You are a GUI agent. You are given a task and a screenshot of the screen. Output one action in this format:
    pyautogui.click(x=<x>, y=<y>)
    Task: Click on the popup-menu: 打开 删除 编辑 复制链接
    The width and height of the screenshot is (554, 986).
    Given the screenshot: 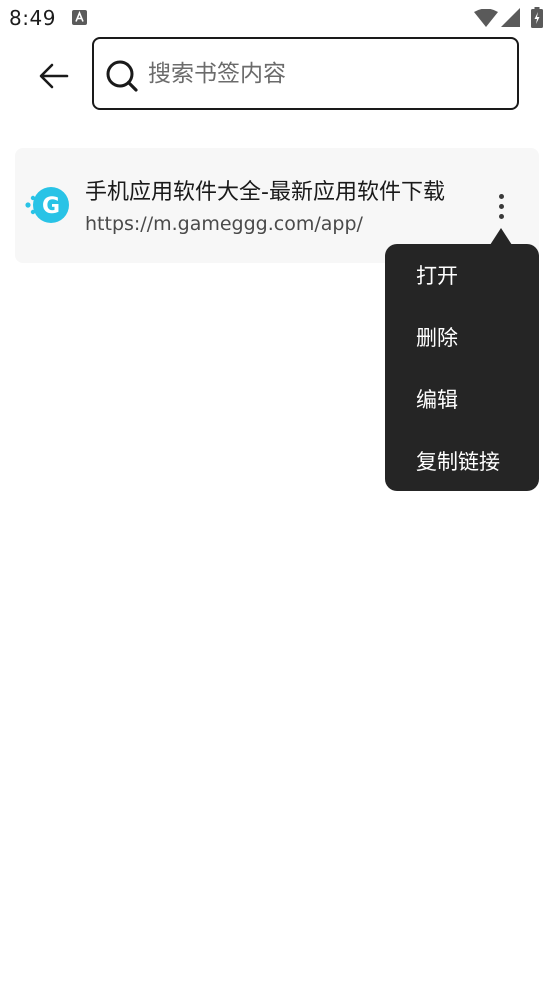 What is the action you would take?
    pyautogui.click(x=462, y=367)
    